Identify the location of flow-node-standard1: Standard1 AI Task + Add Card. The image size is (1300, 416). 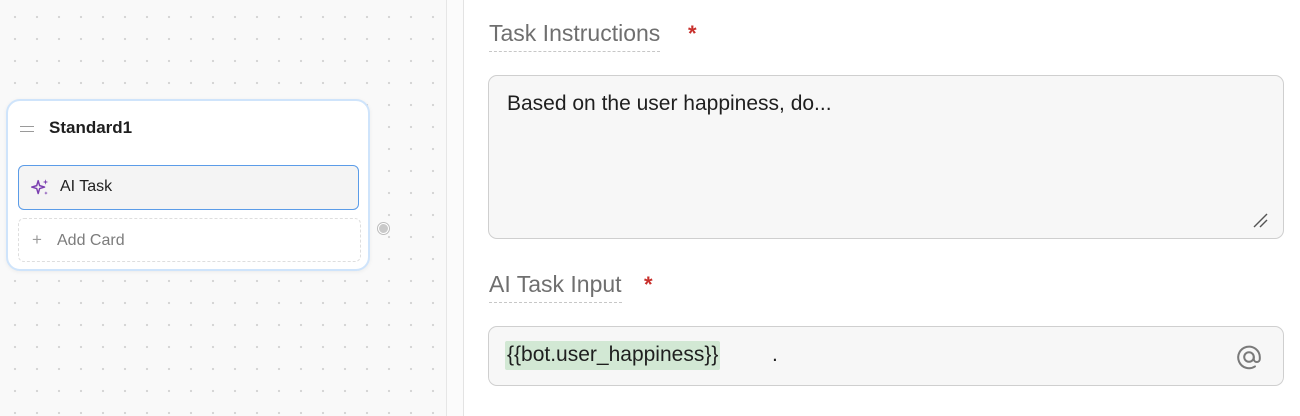
(188, 185).